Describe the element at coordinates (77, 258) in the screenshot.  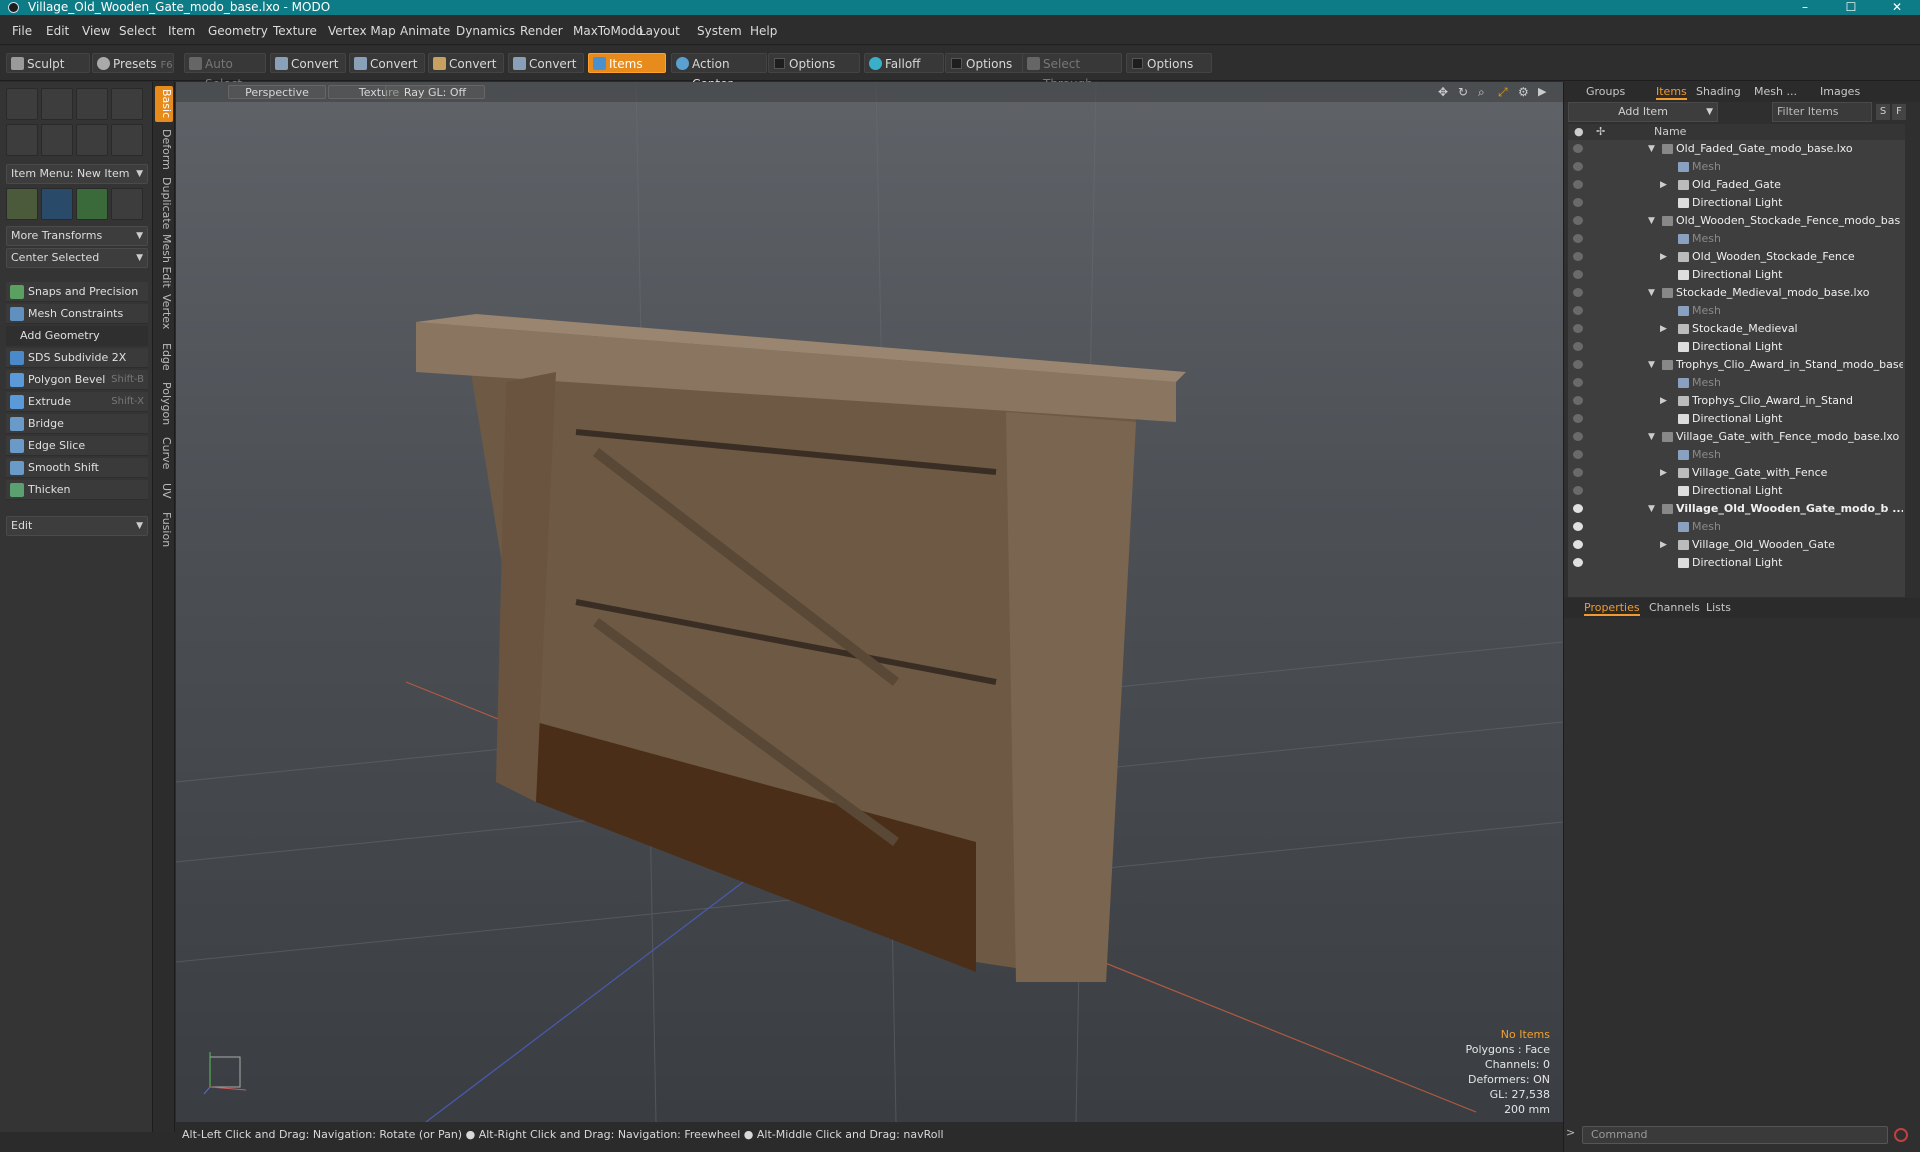
I see `center-selected-dropdown: Center Selected ▼` at that location.